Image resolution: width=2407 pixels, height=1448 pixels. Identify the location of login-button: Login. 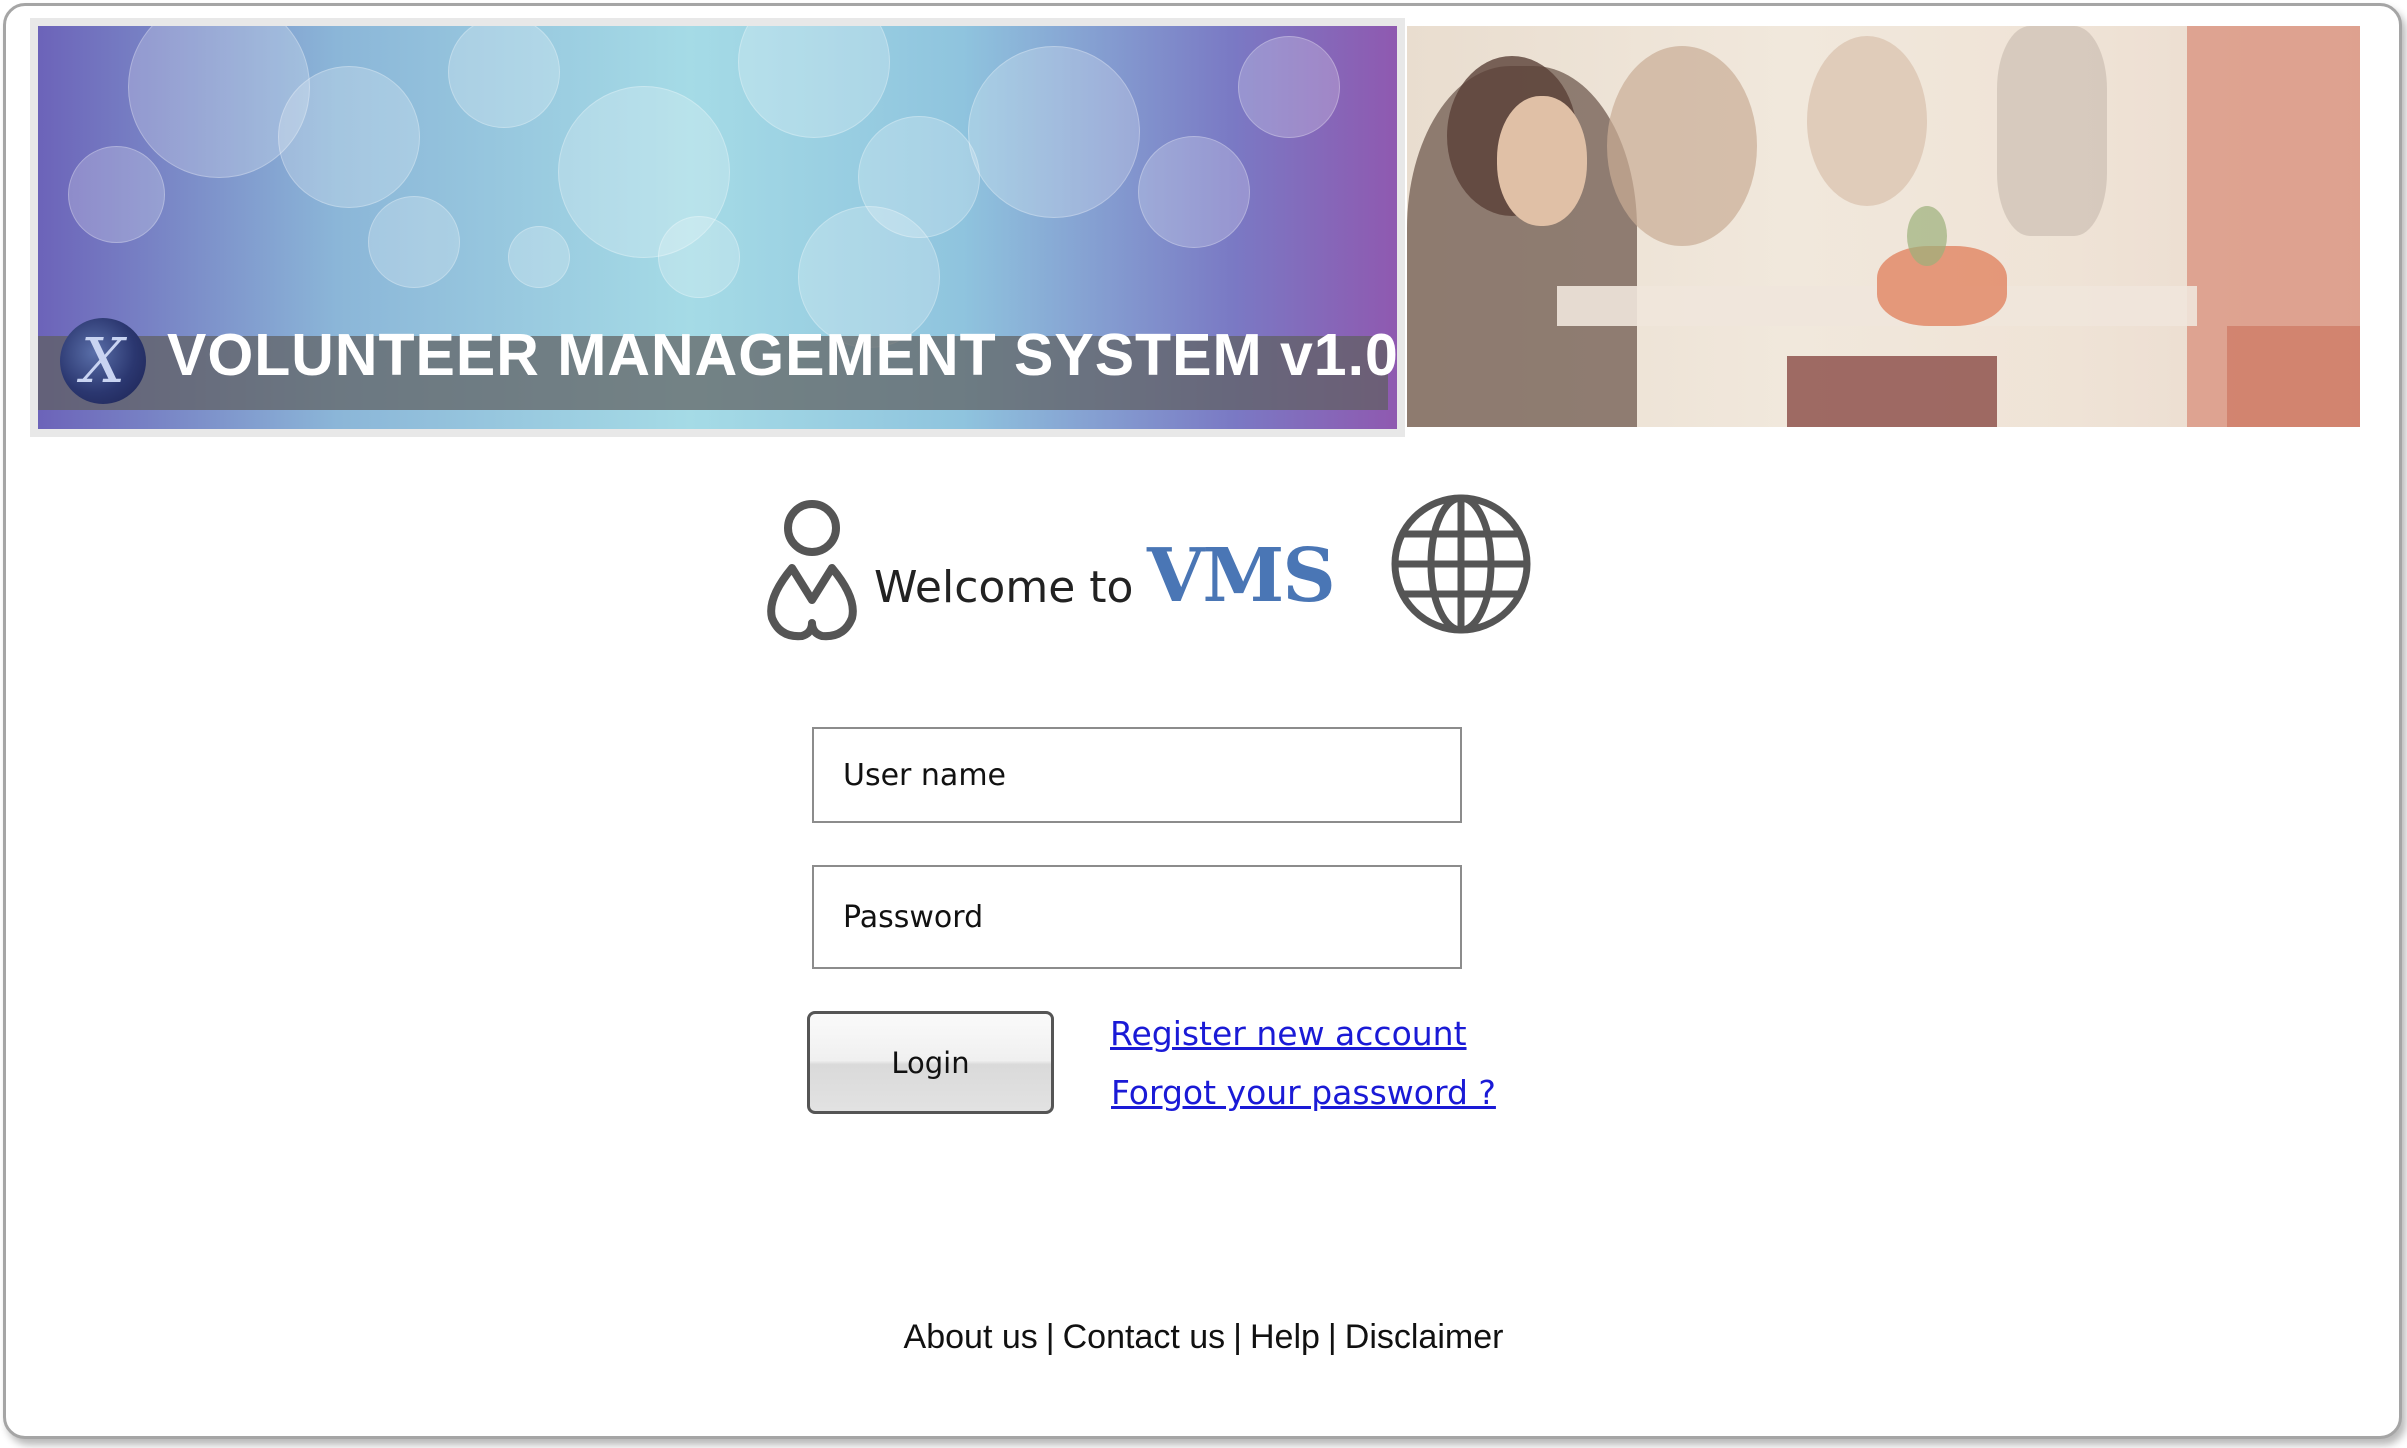
(930, 1062).